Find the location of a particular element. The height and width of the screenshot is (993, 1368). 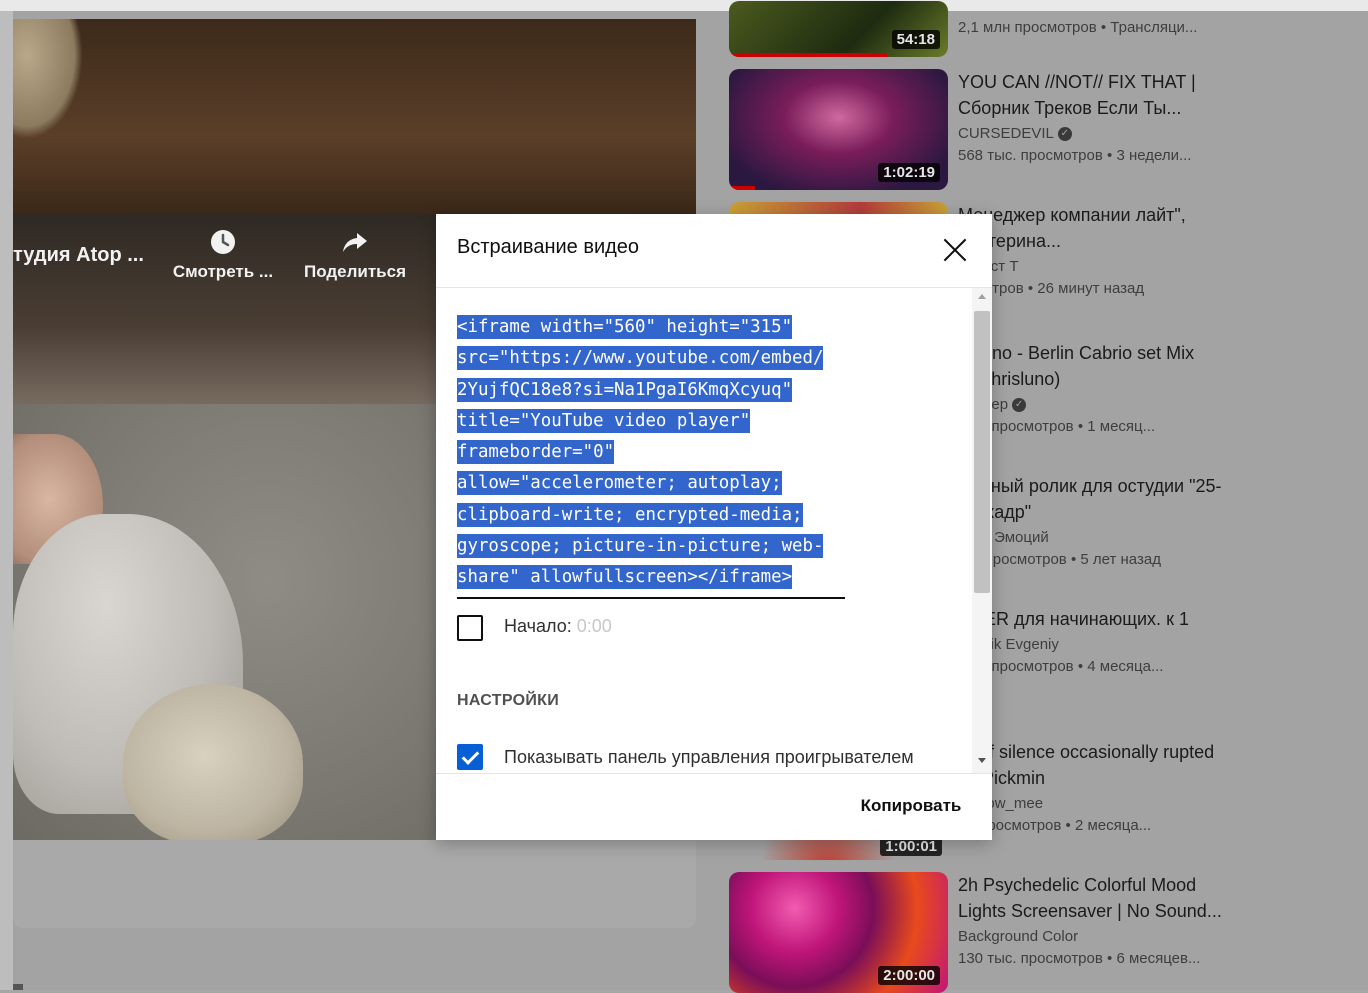

channel-name: инвест Т is located at coordinates (1098, 267).